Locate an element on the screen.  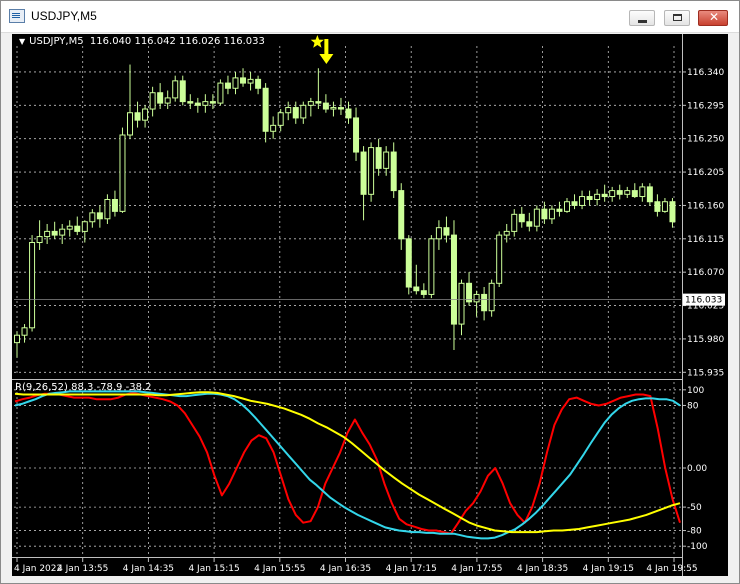
price-axis-label: 116.340 is located at coordinates (705, 73).